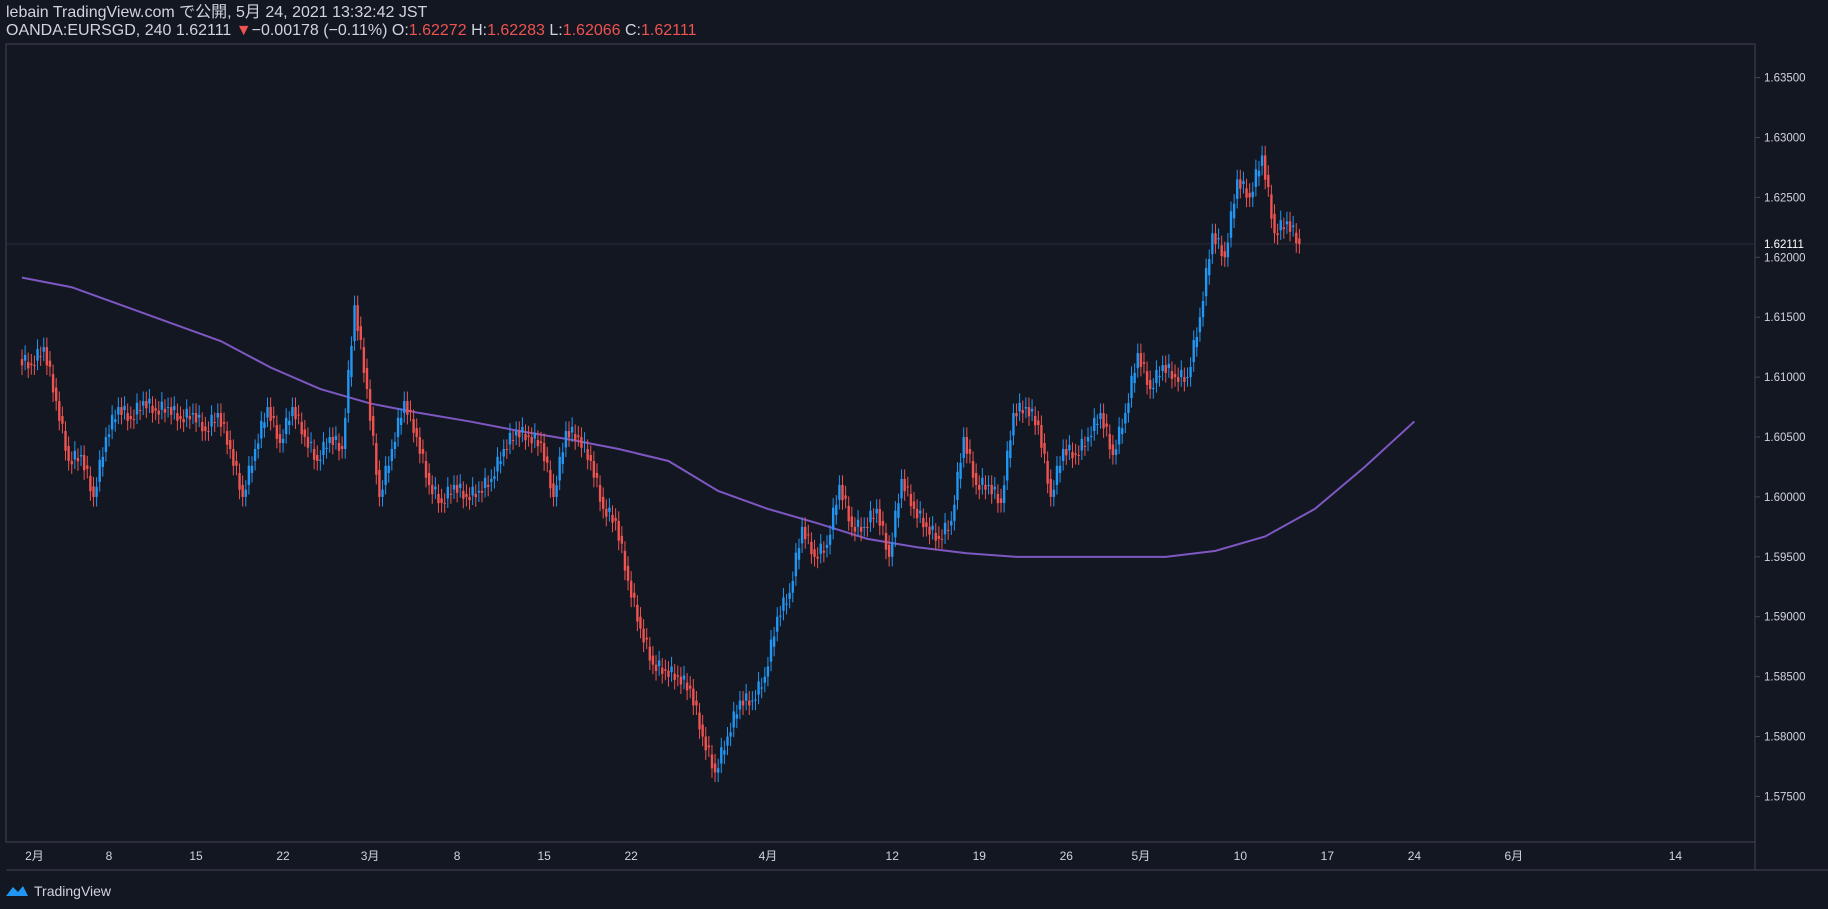 The image size is (1828, 909). Describe the element at coordinates (1785, 258) in the screenshot. I see `y-tick-label: 1.62000` at that location.